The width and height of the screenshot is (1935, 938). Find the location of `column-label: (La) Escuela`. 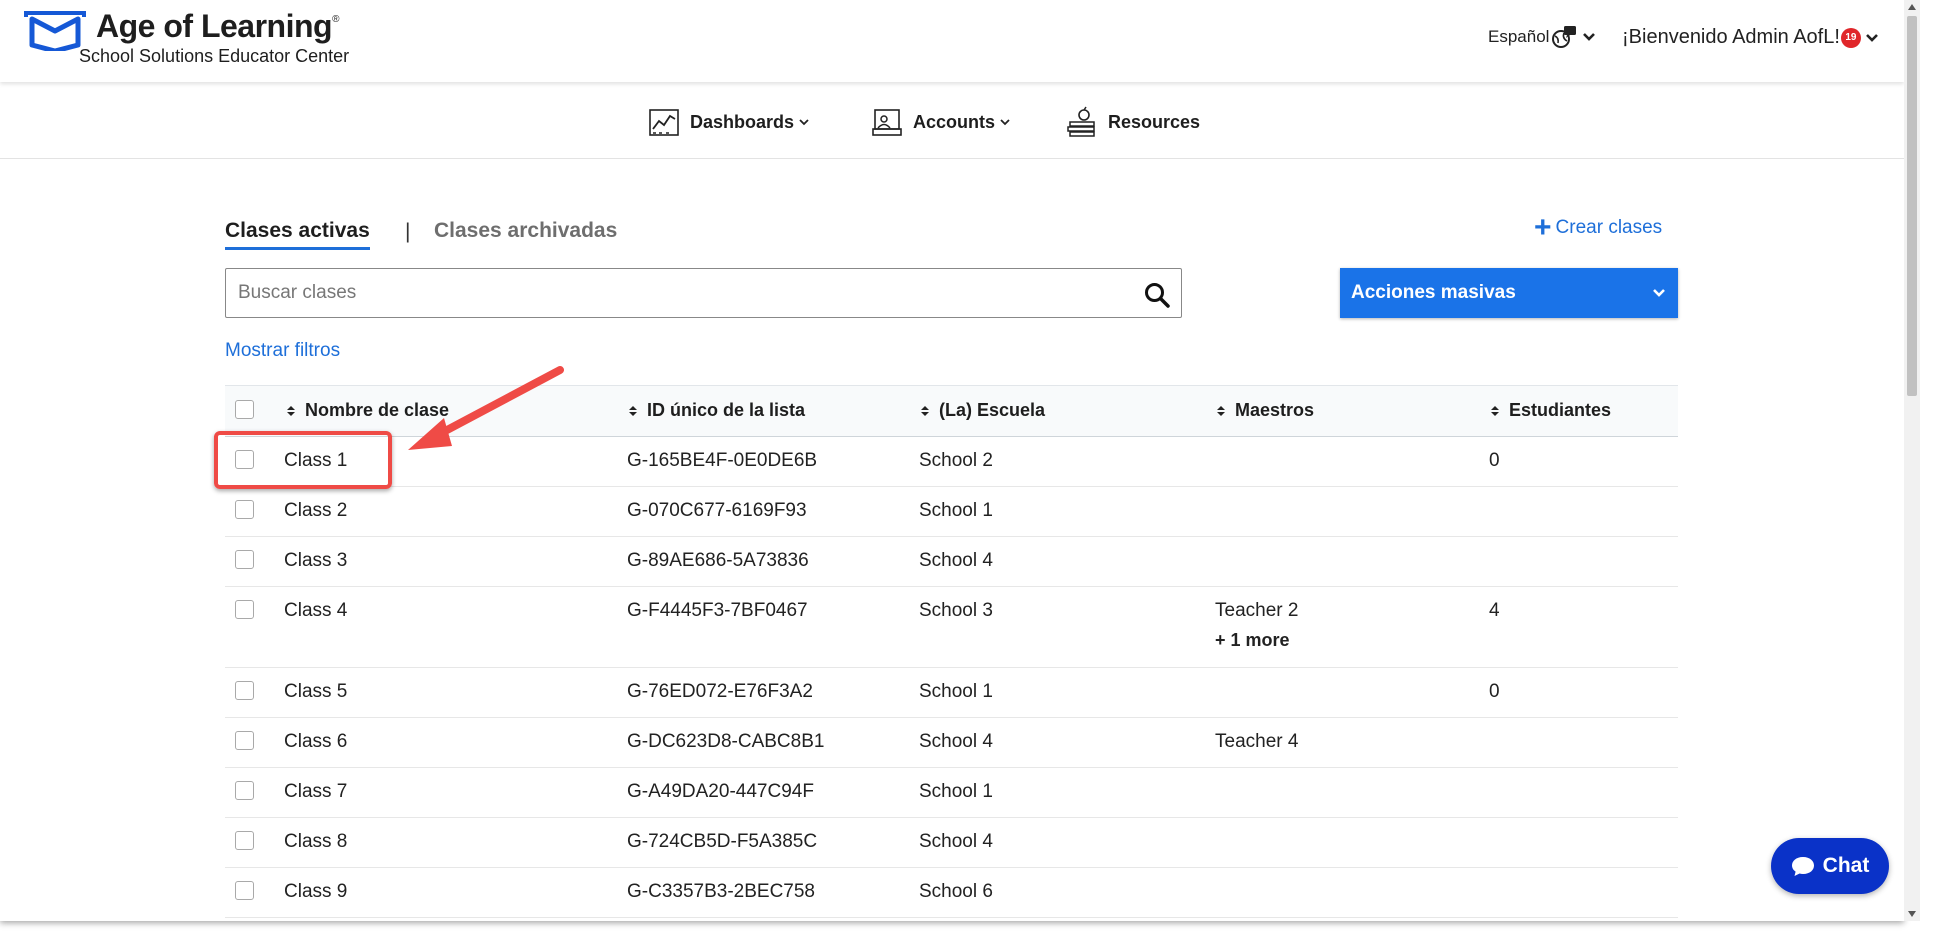

column-label: (La) Escuela is located at coordinates (992, 410).